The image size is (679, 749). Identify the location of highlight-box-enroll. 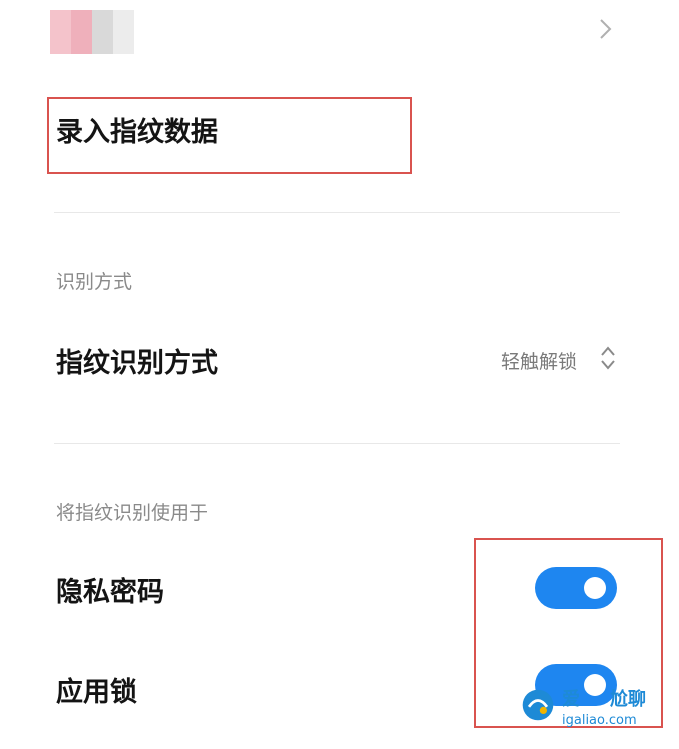
(229, 135).